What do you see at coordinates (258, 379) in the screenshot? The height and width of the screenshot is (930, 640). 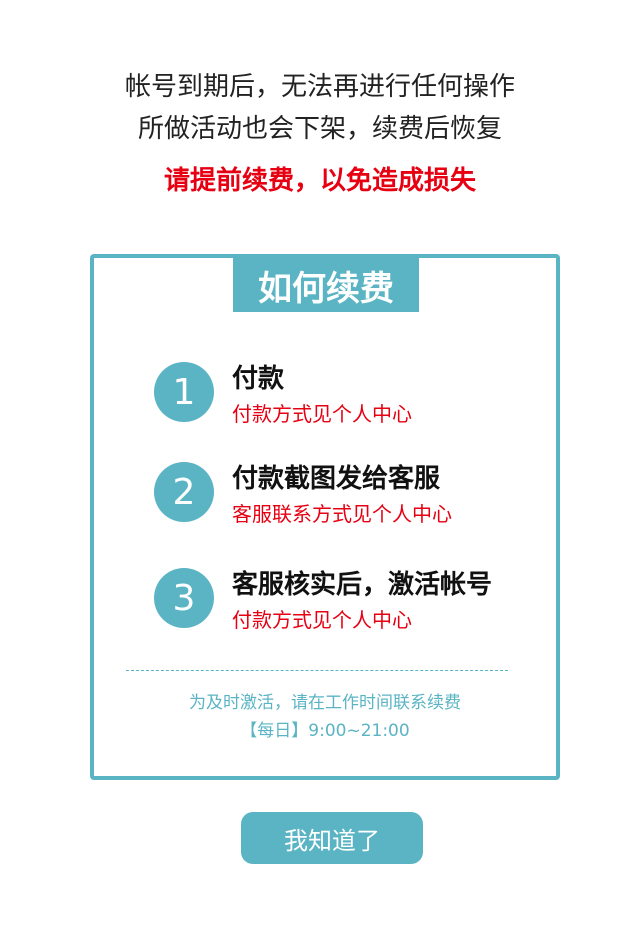 I see `step-title: 付款` at bounding box center [258, 379].